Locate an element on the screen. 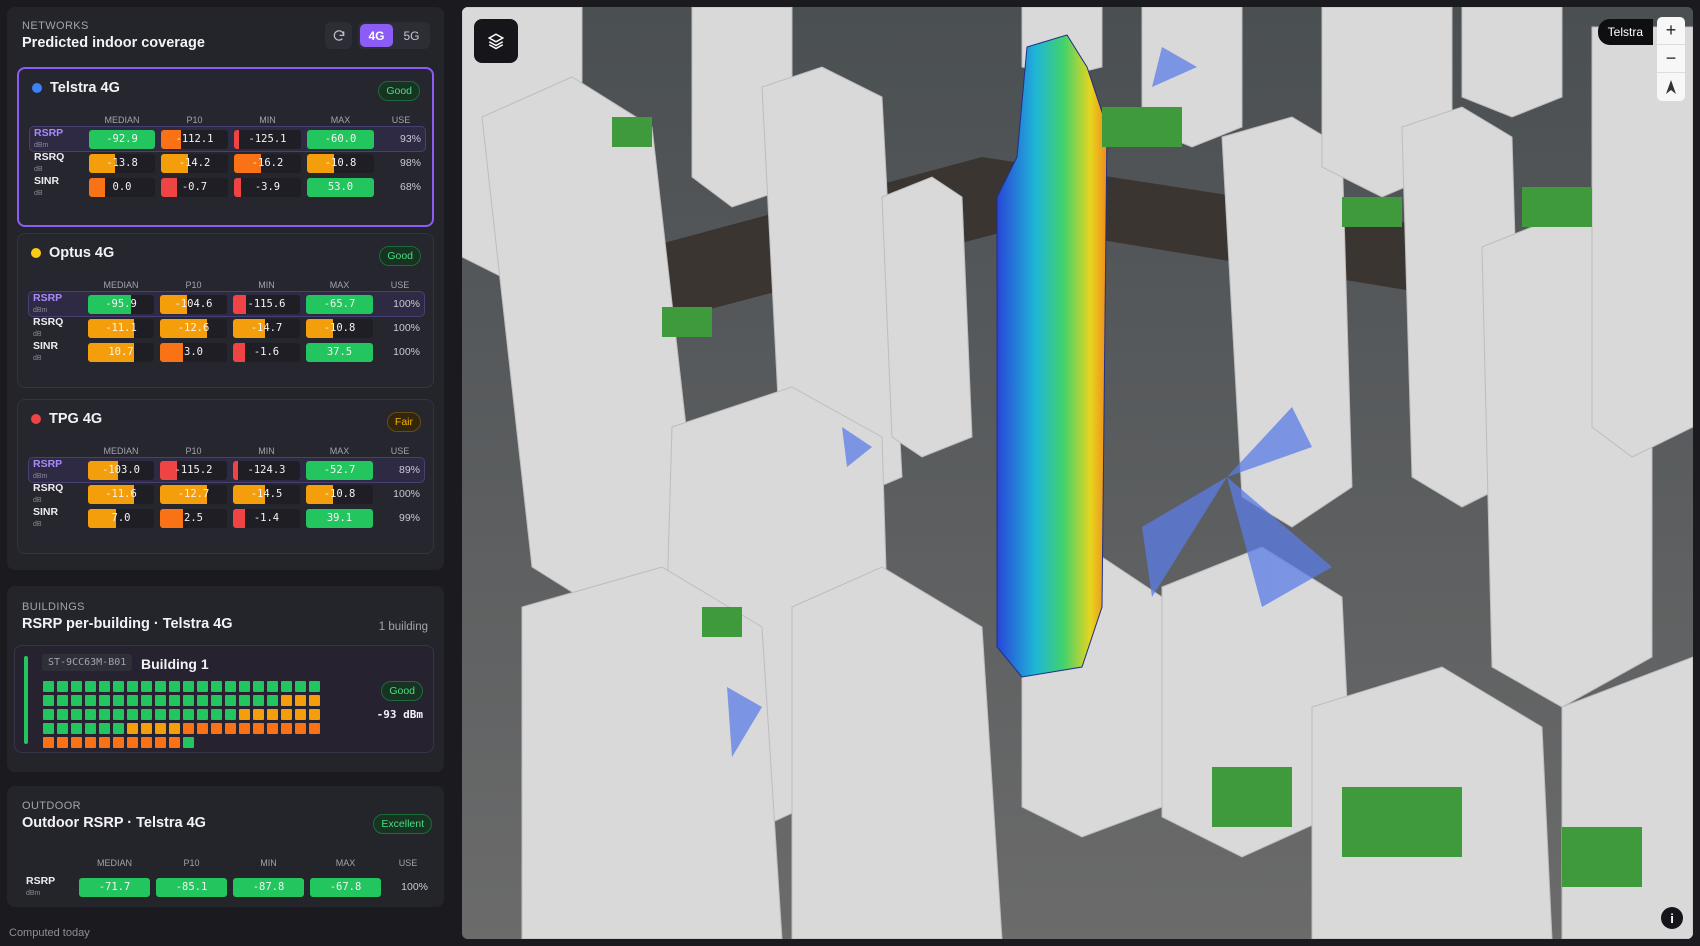  metric-row-sinr: SINR dB 10.7 3.0 -1.6 37.5 100% is located at coordinates (226, 352).